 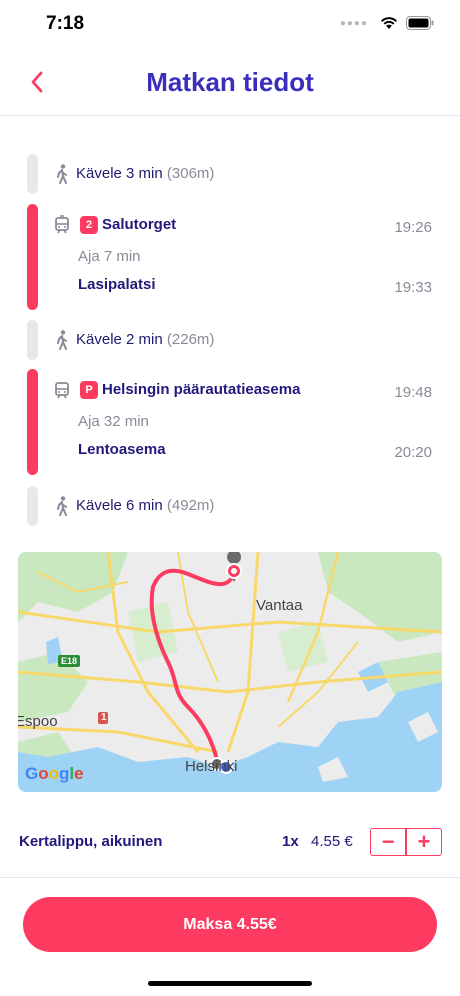 I want to click on pay-button: Maksa 4.55€, so click(x=230, y=924).